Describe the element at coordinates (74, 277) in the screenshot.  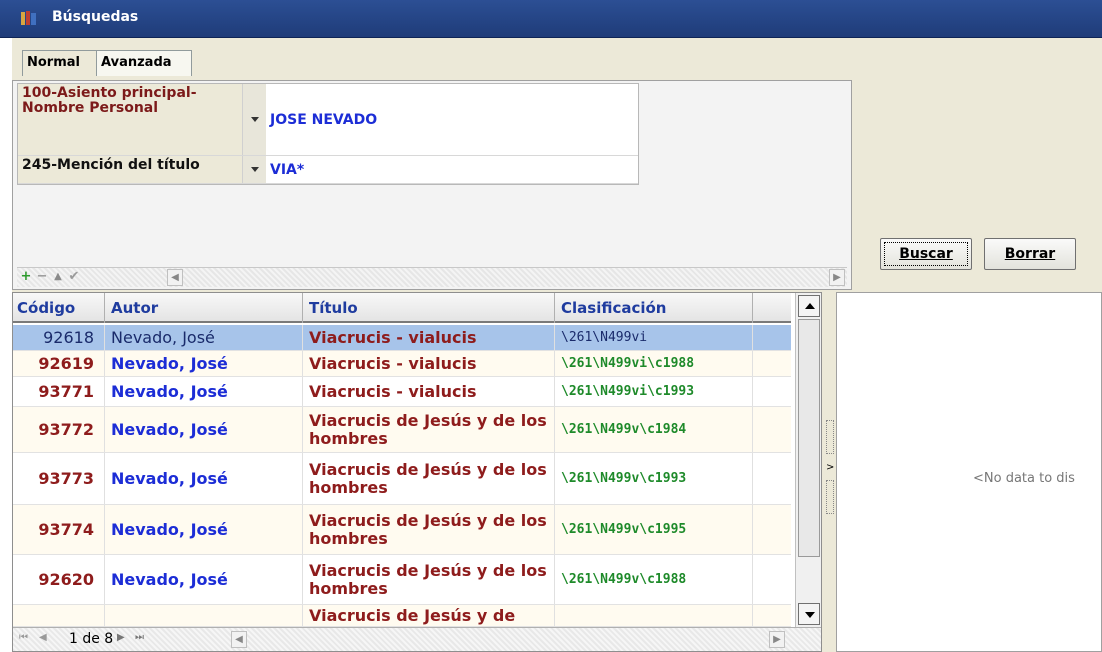
I see `check-icon: ✔` at that location.